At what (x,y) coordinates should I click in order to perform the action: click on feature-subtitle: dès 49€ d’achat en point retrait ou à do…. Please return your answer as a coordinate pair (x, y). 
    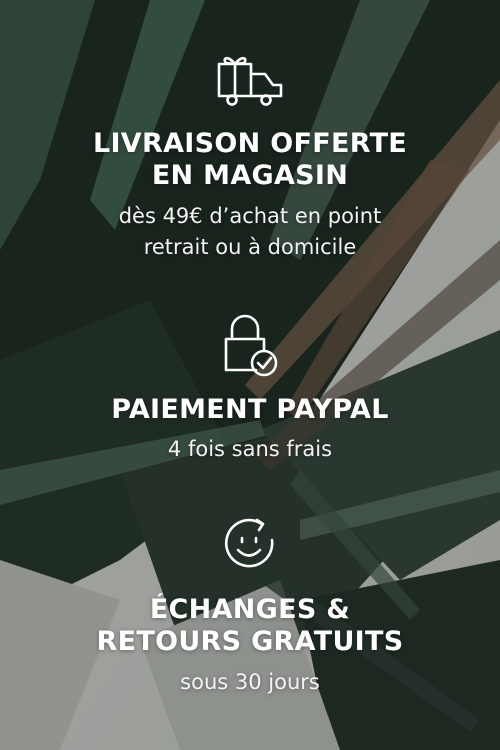
    Looking at the image, I should click on (250, 232).